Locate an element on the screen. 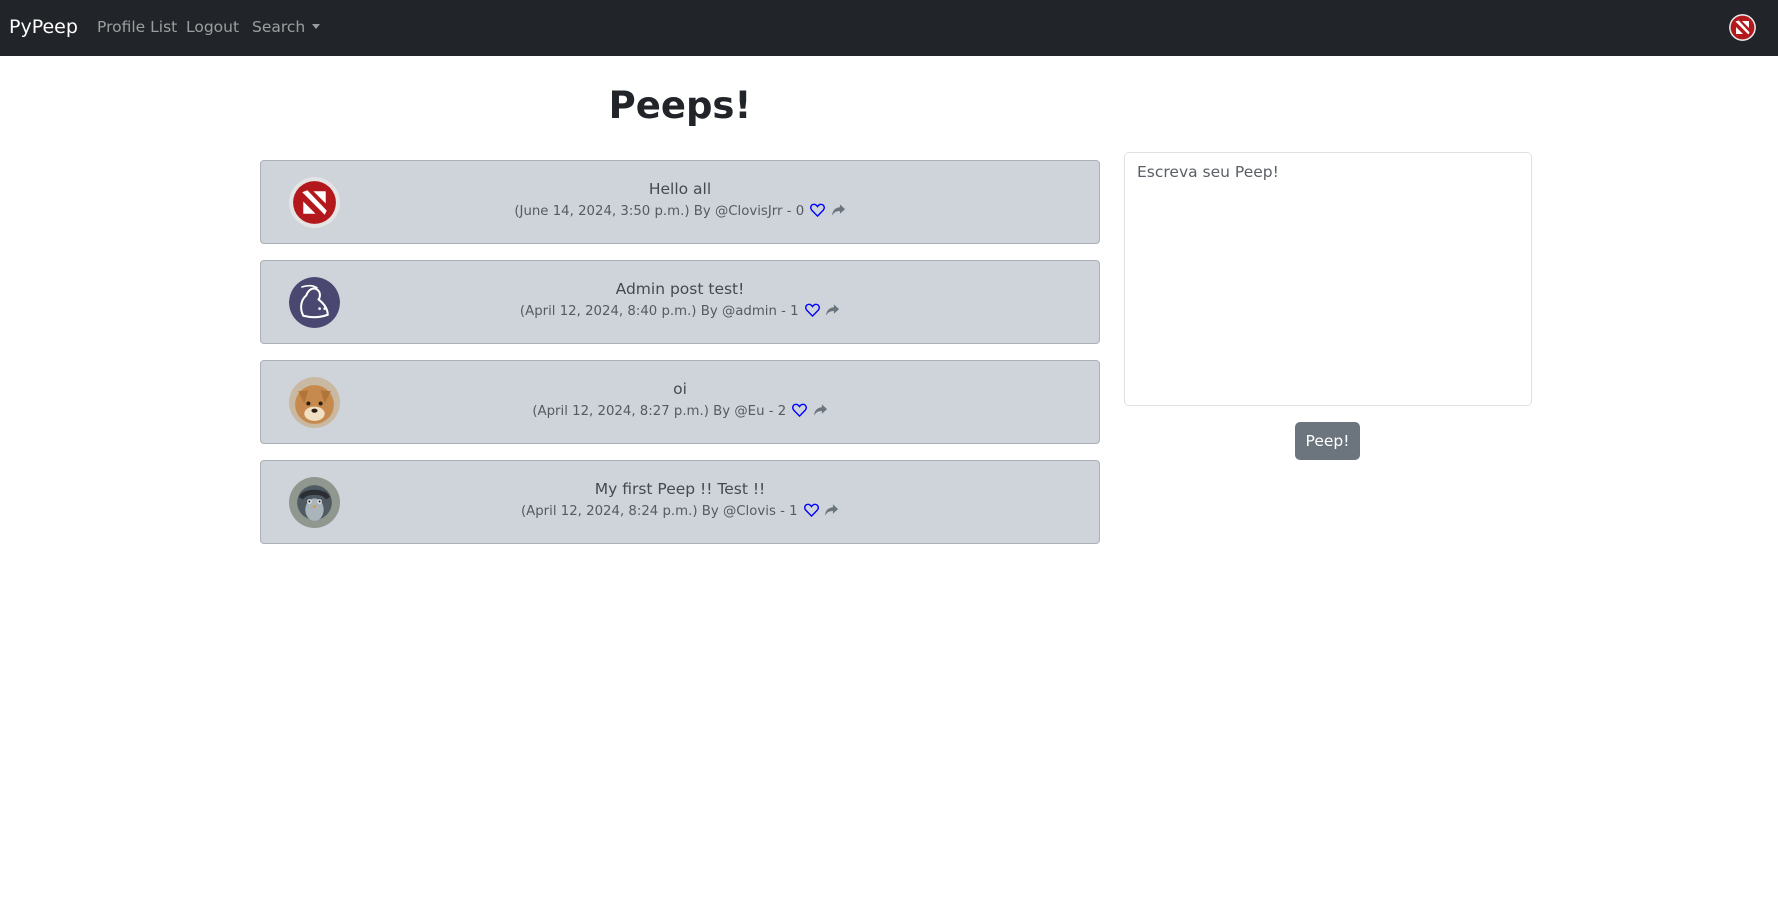 The height and width of the screenshot is (904, 1778). peep-text: Hello all is located at coordinates (680, 189).